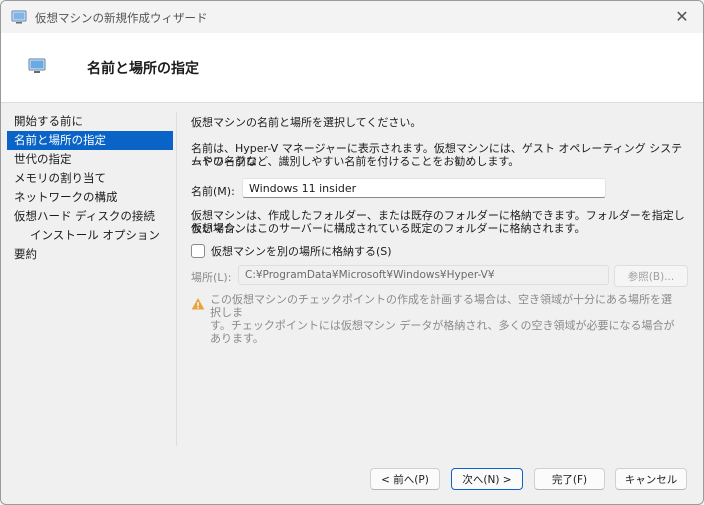 The height and width of the screenshot is (505, 704). Describe the element at coordinates (198, 251) in the screenshot. I see `checkbox-box` at that location.